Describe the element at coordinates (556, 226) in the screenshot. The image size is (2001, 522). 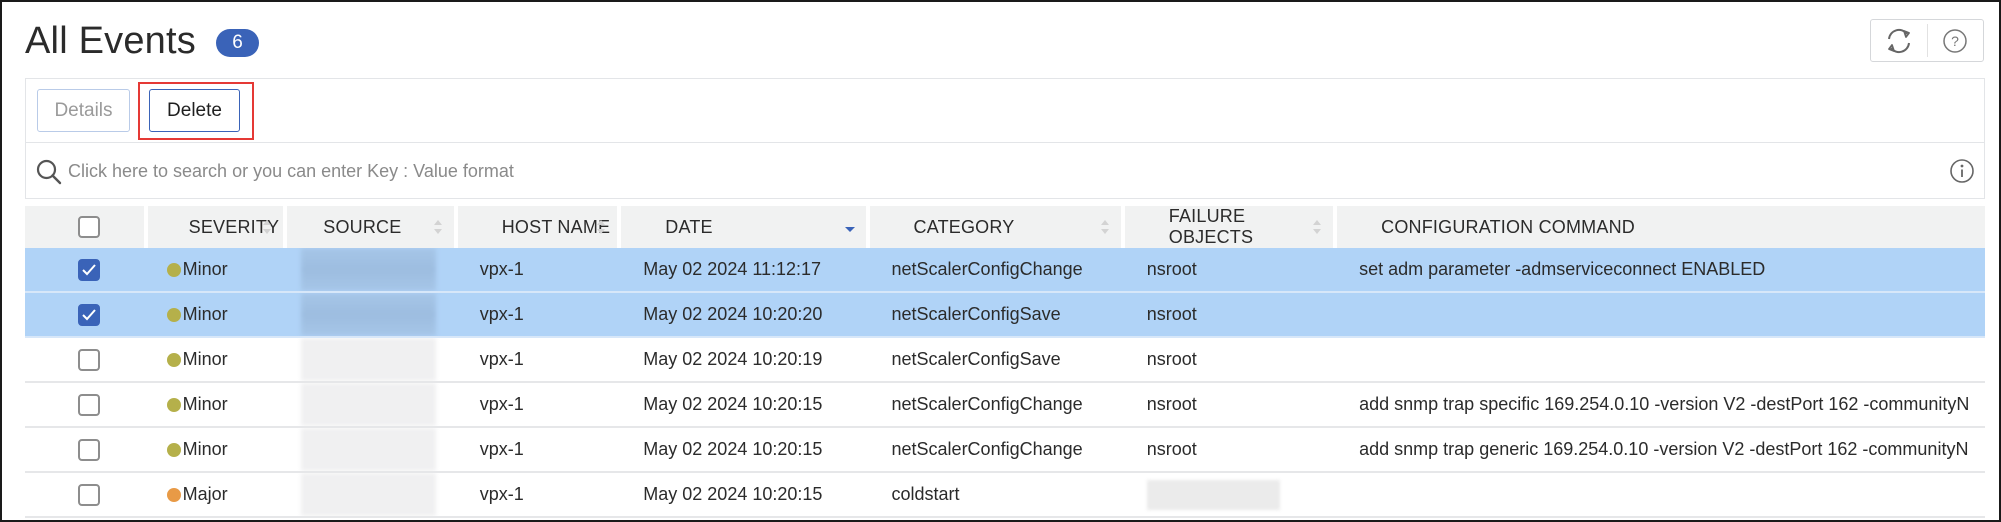
I see `column-header-label: HOST NAME` at that location.